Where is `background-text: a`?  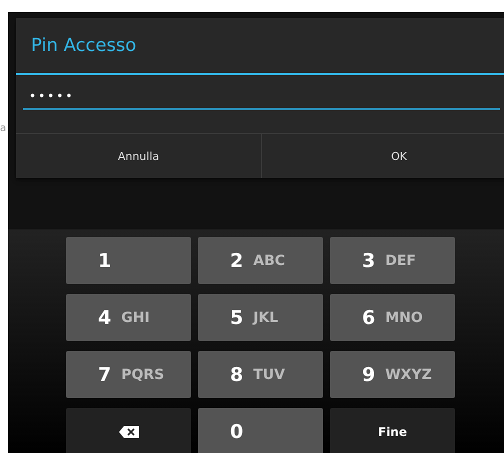
background-text: a is located at coordinates (4, 129).